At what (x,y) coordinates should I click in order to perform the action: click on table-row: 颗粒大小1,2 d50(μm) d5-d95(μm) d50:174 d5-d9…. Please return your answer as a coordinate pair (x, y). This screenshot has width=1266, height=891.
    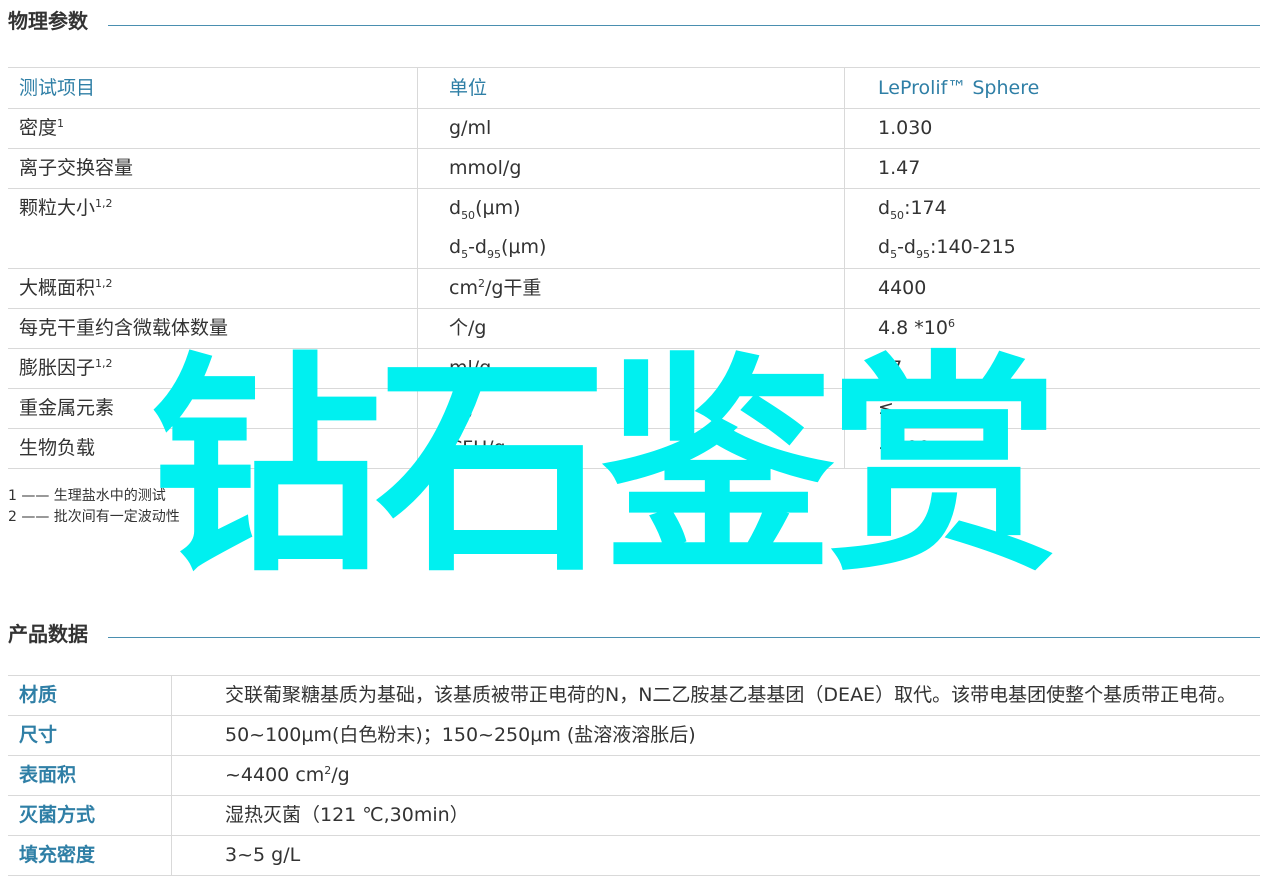
    Looking at the image, I should click on (634, 228).